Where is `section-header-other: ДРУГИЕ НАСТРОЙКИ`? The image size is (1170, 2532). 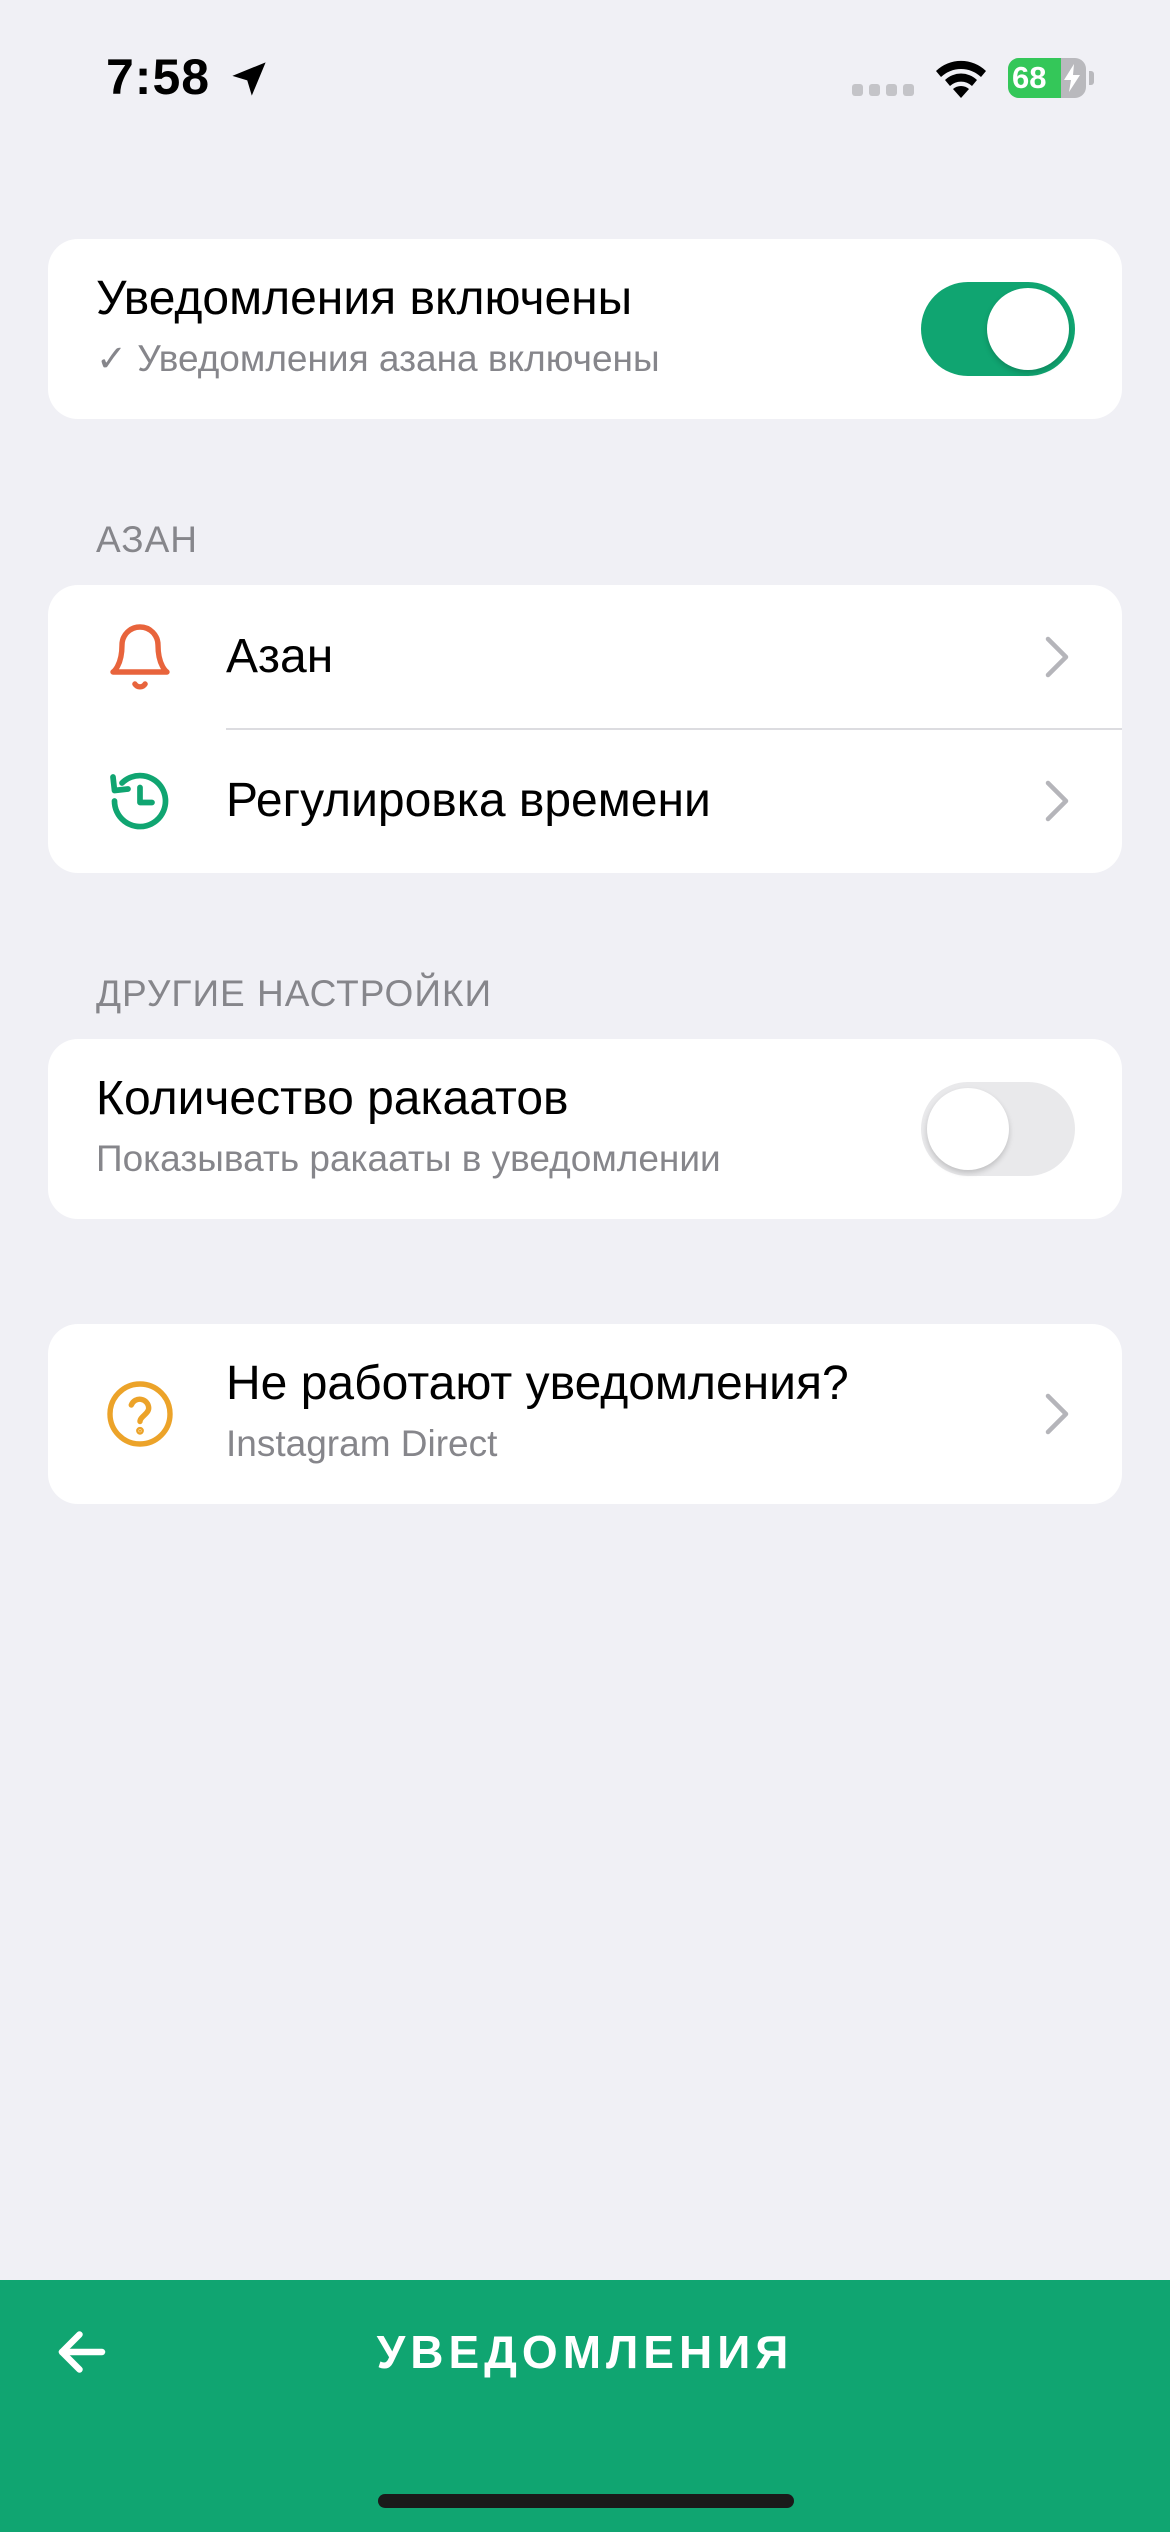 section-header-other: ДРУГИЕ НАСТРОЙКИ is located at coordinates (294, 993).